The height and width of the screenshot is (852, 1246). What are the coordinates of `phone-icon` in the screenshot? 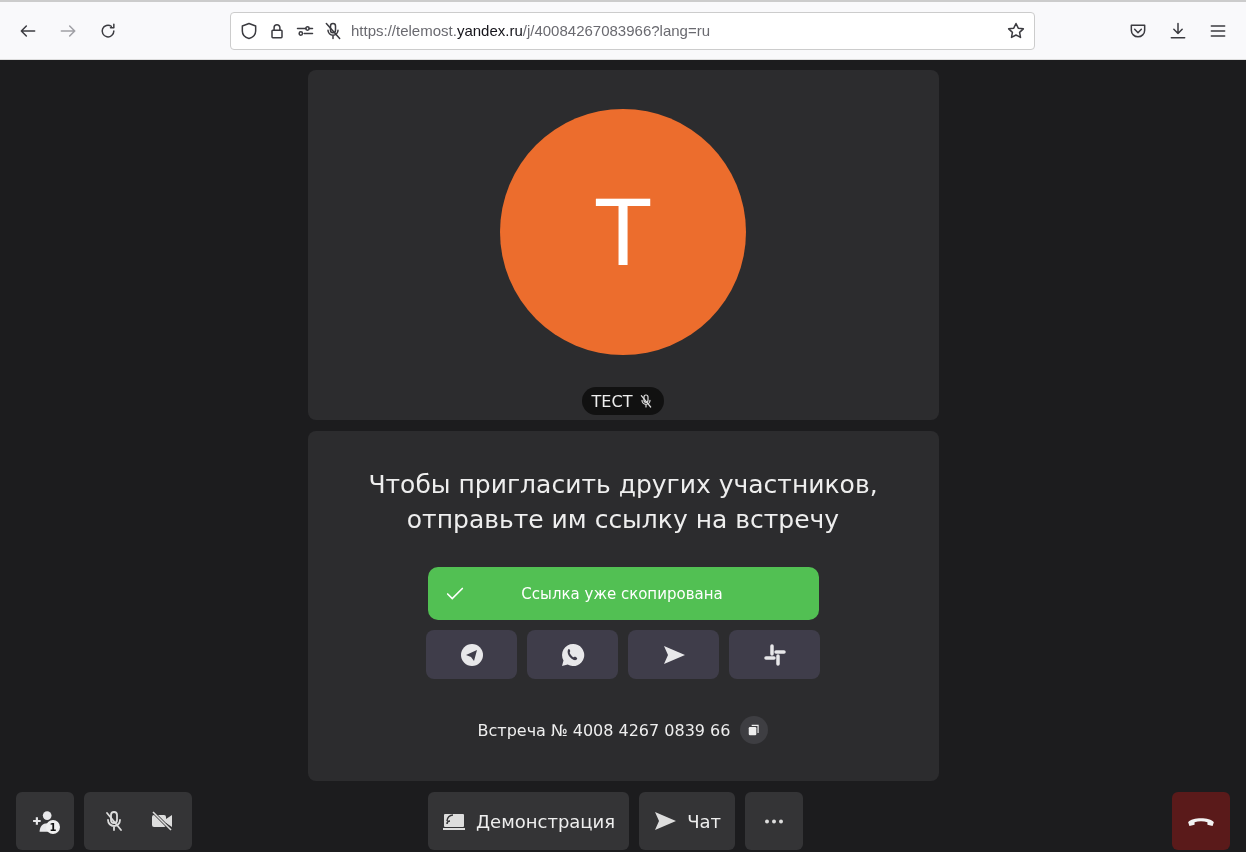 It's located at (1201, 821).